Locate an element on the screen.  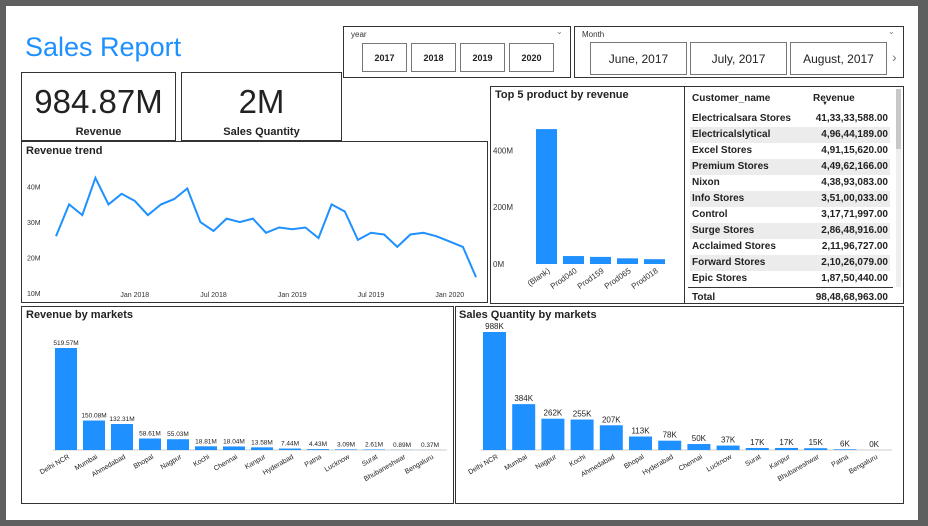
year-option-2017: 2017 is located at coordinates (384, 57).